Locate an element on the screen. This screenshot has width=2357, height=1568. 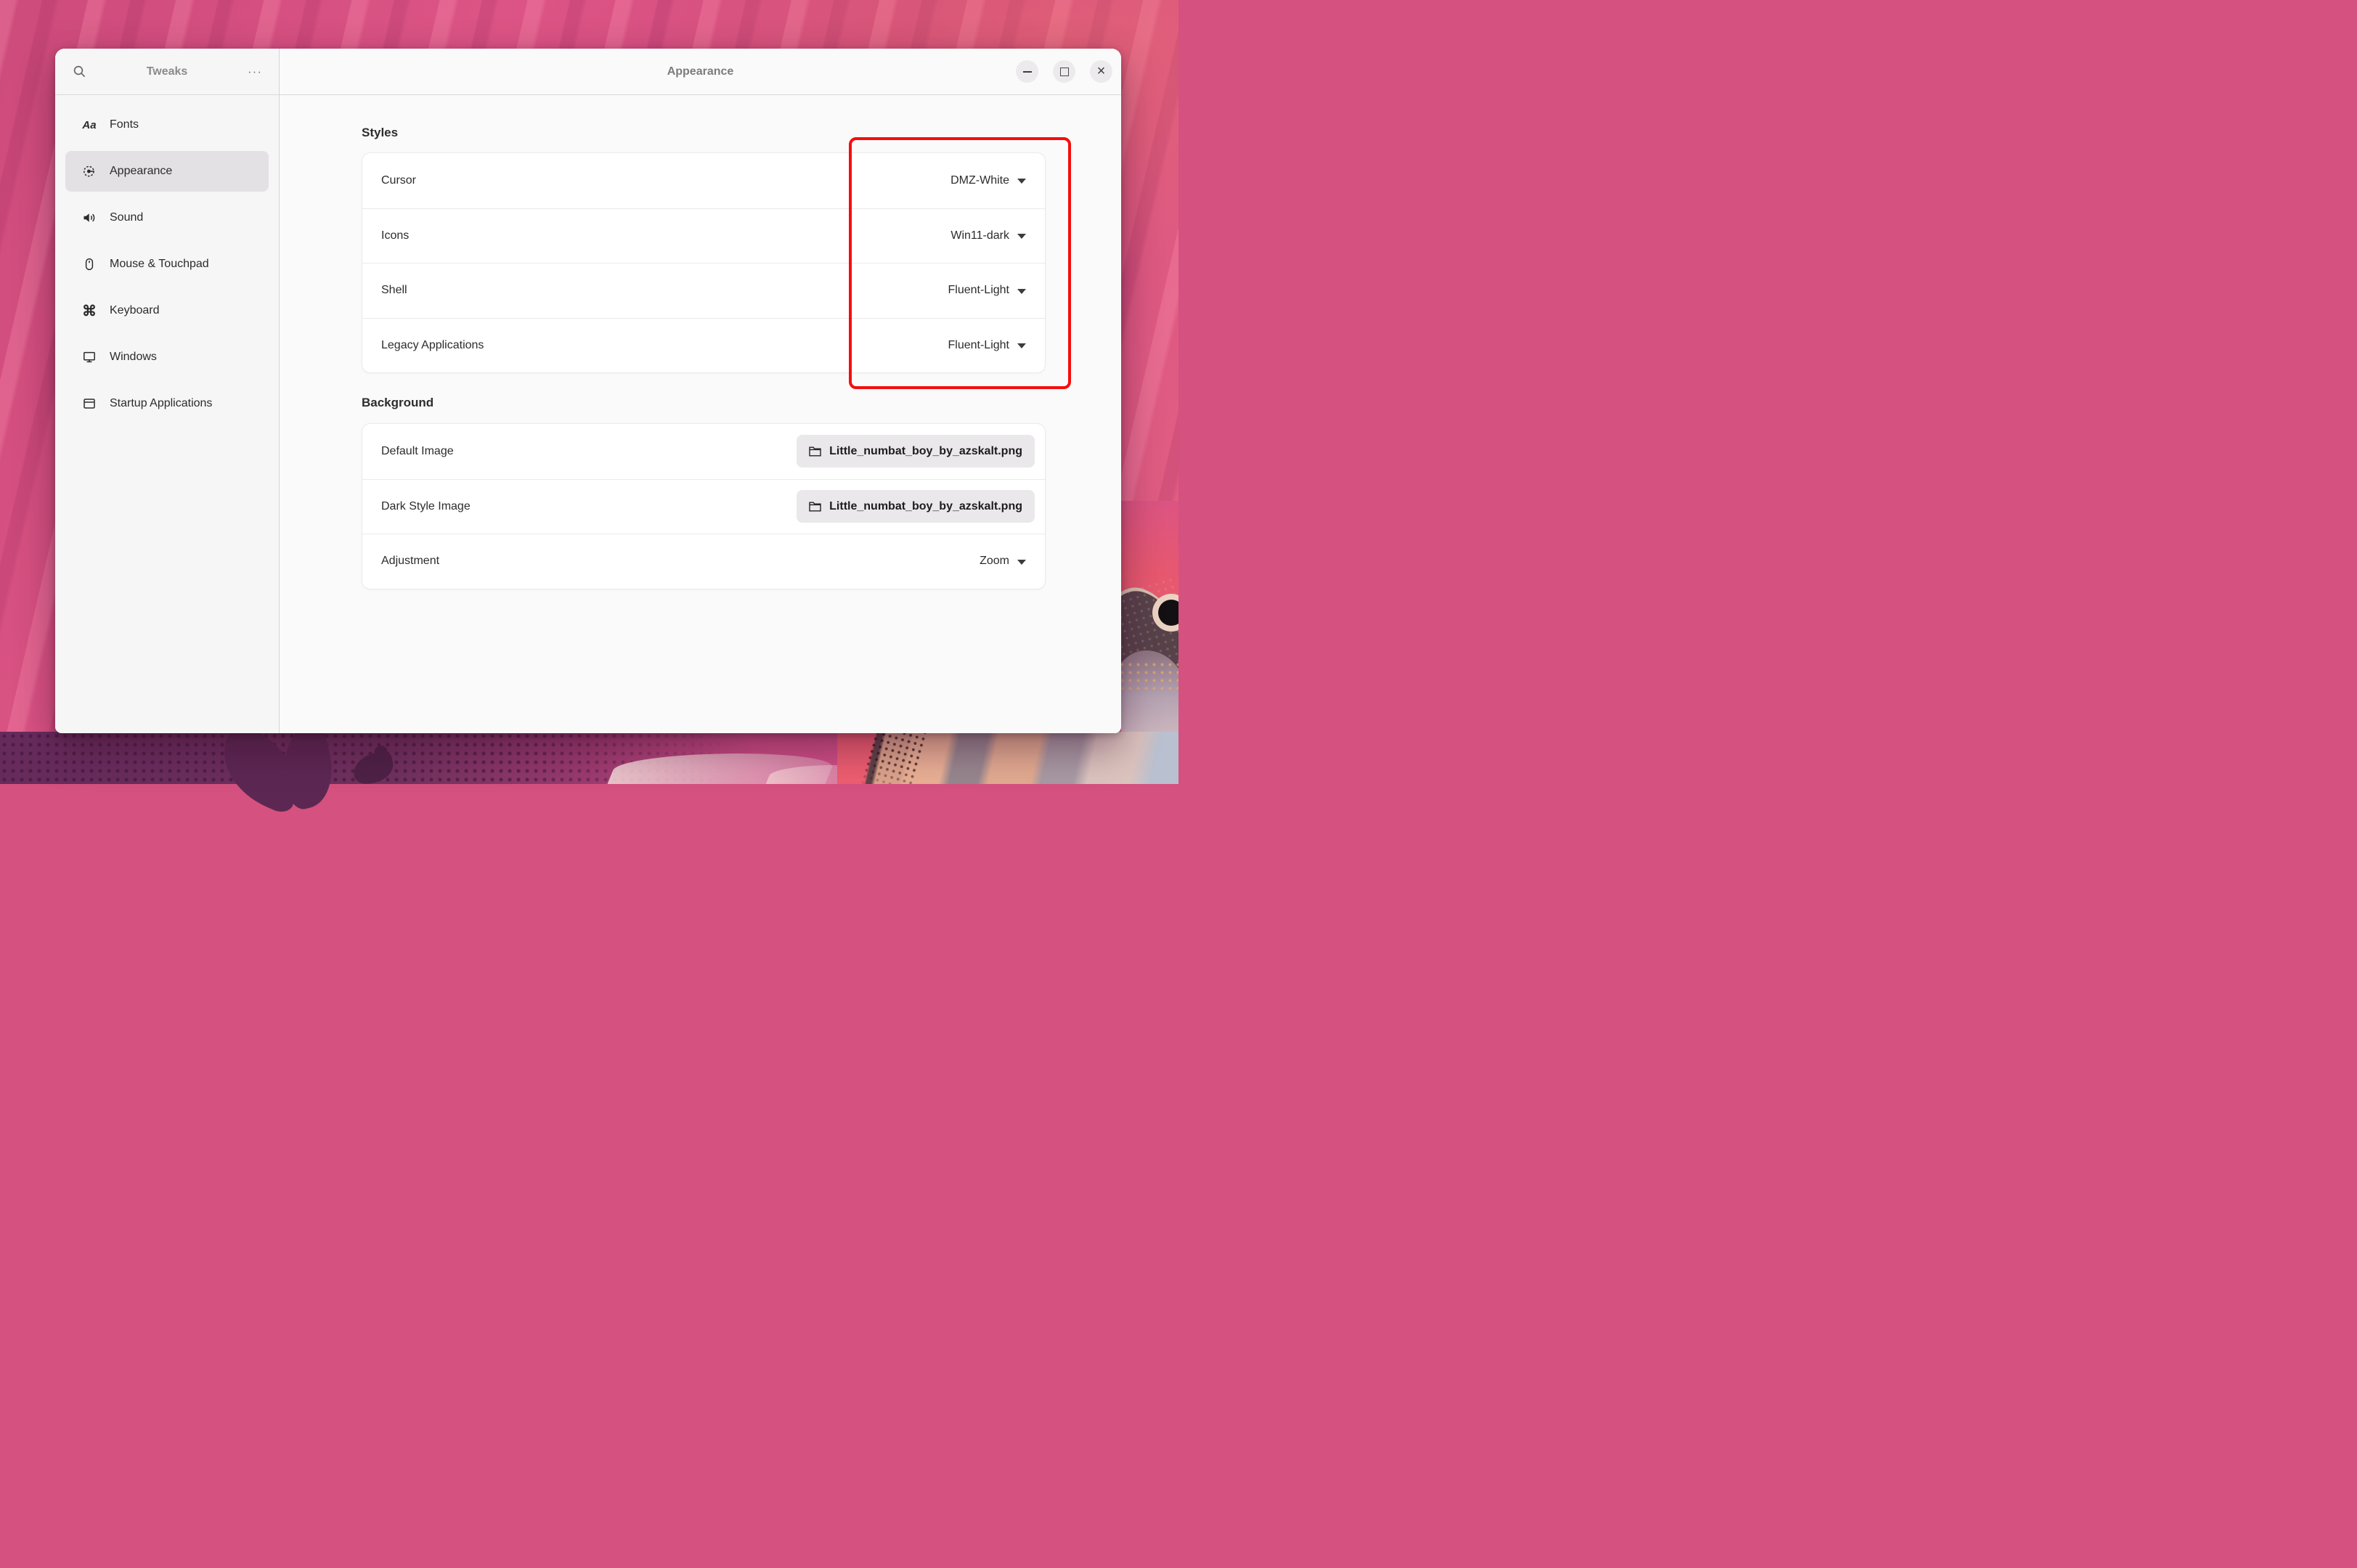
keyboard-icon: ⌘ is located at coordinates (89, 311).